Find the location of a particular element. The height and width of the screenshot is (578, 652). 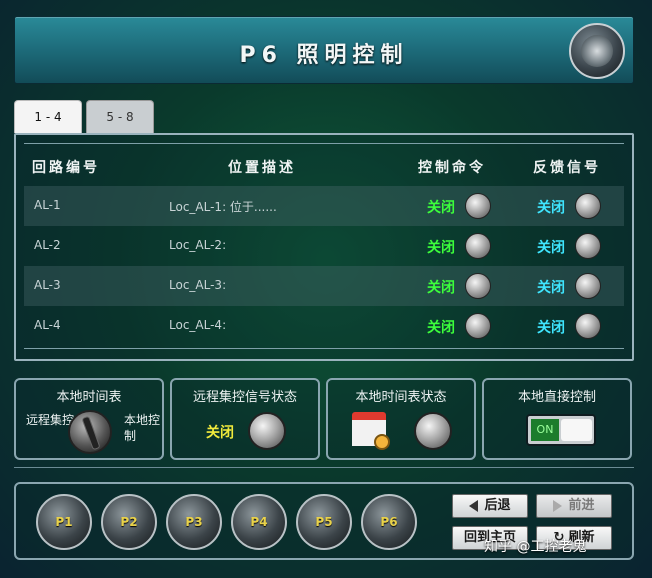

logo-icon is located at coordinates (597, 51).